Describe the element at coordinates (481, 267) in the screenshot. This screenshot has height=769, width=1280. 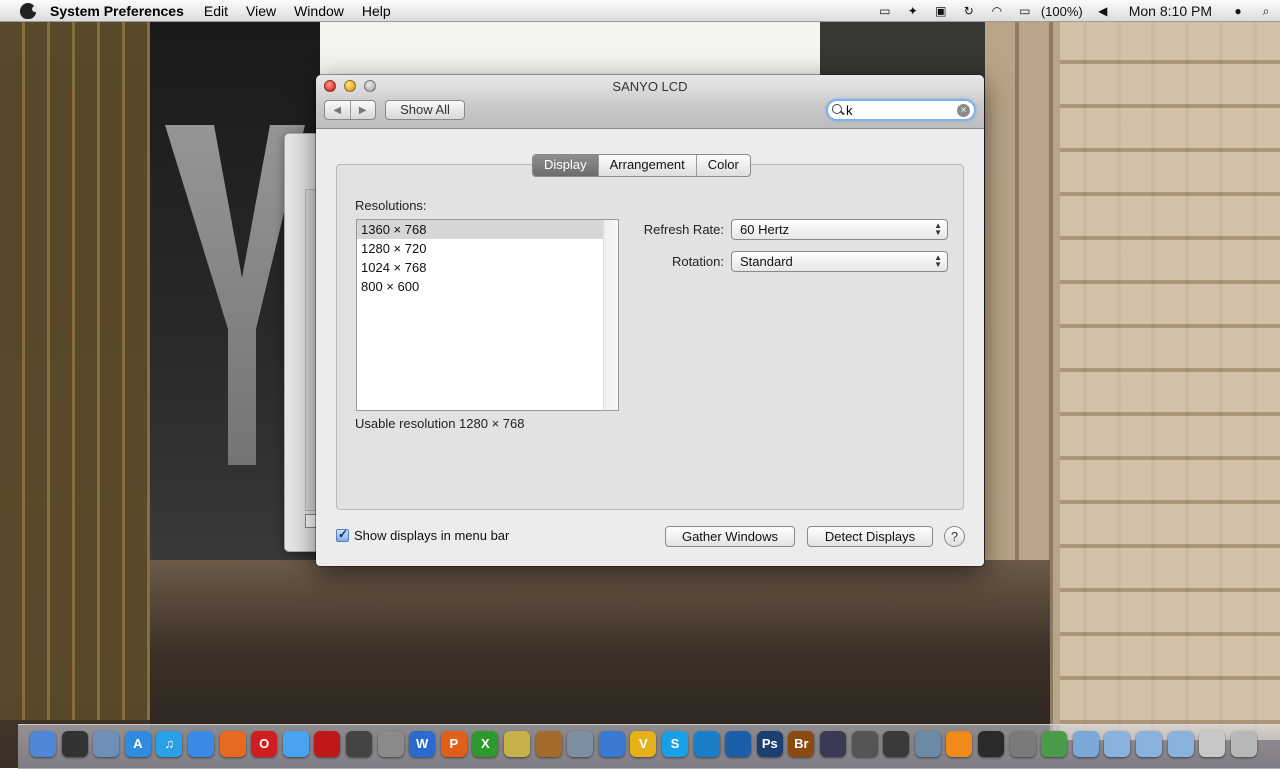
I see `resolution-item: 1024 × 768` at that location.